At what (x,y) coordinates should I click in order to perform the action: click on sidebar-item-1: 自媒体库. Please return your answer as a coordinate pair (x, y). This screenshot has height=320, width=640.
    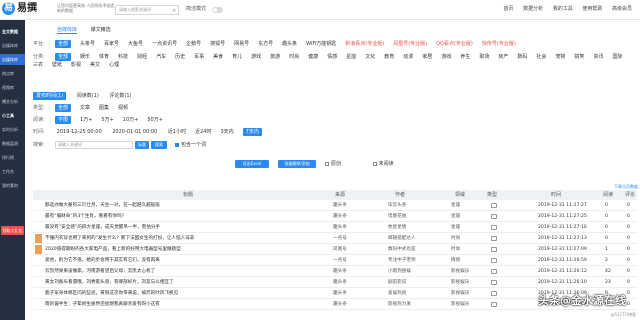
    Looking at the image, I should click on (12, 45).